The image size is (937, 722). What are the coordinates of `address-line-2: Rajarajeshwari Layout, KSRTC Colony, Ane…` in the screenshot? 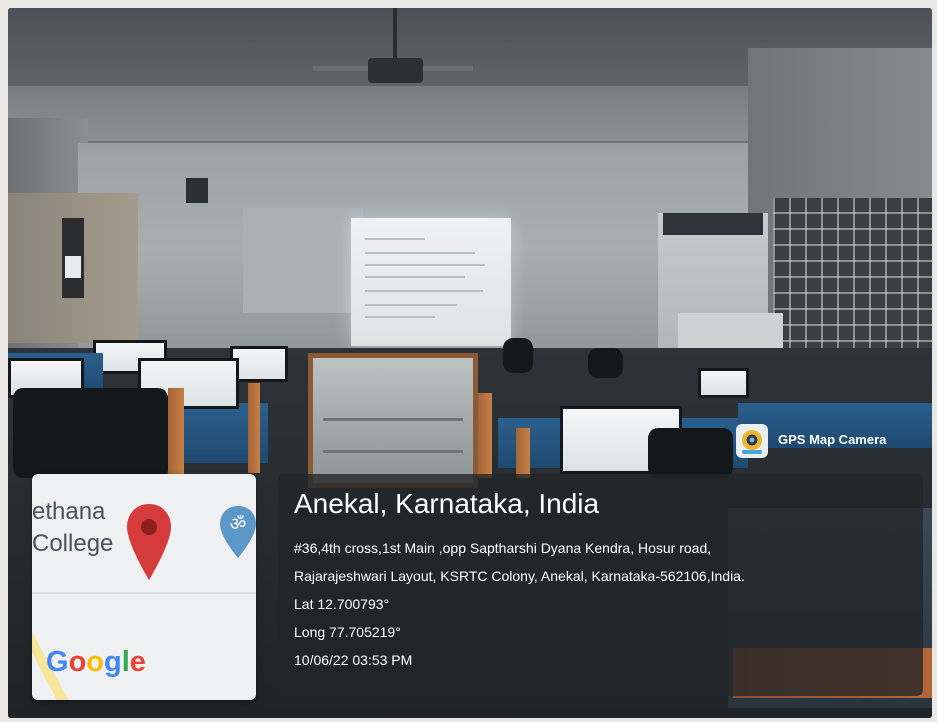 It's located at (519, 576).